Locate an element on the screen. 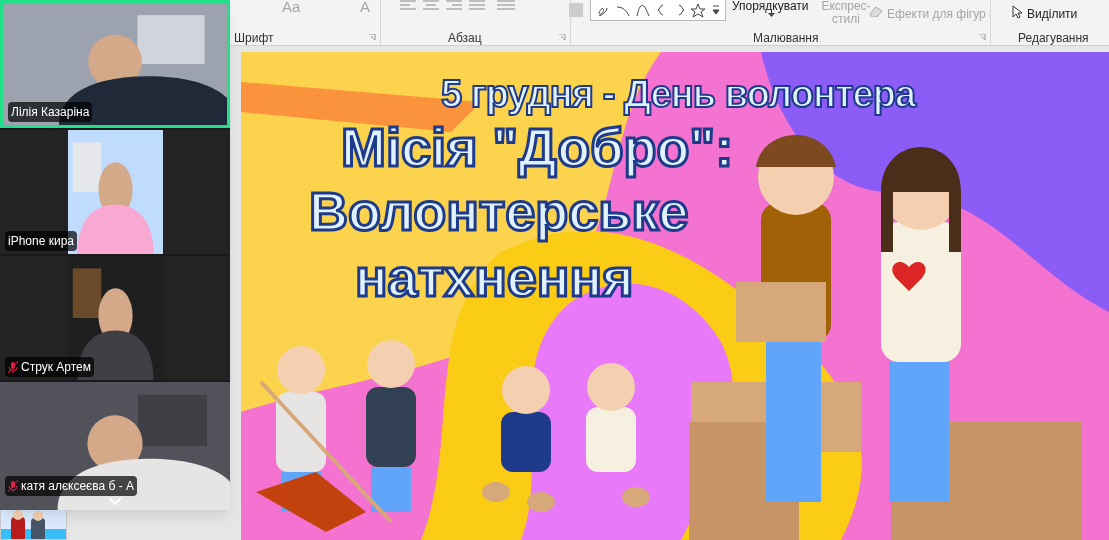 This screenshot has width=1109, height=540. eraser-icon is located at coordinates (876, 11).